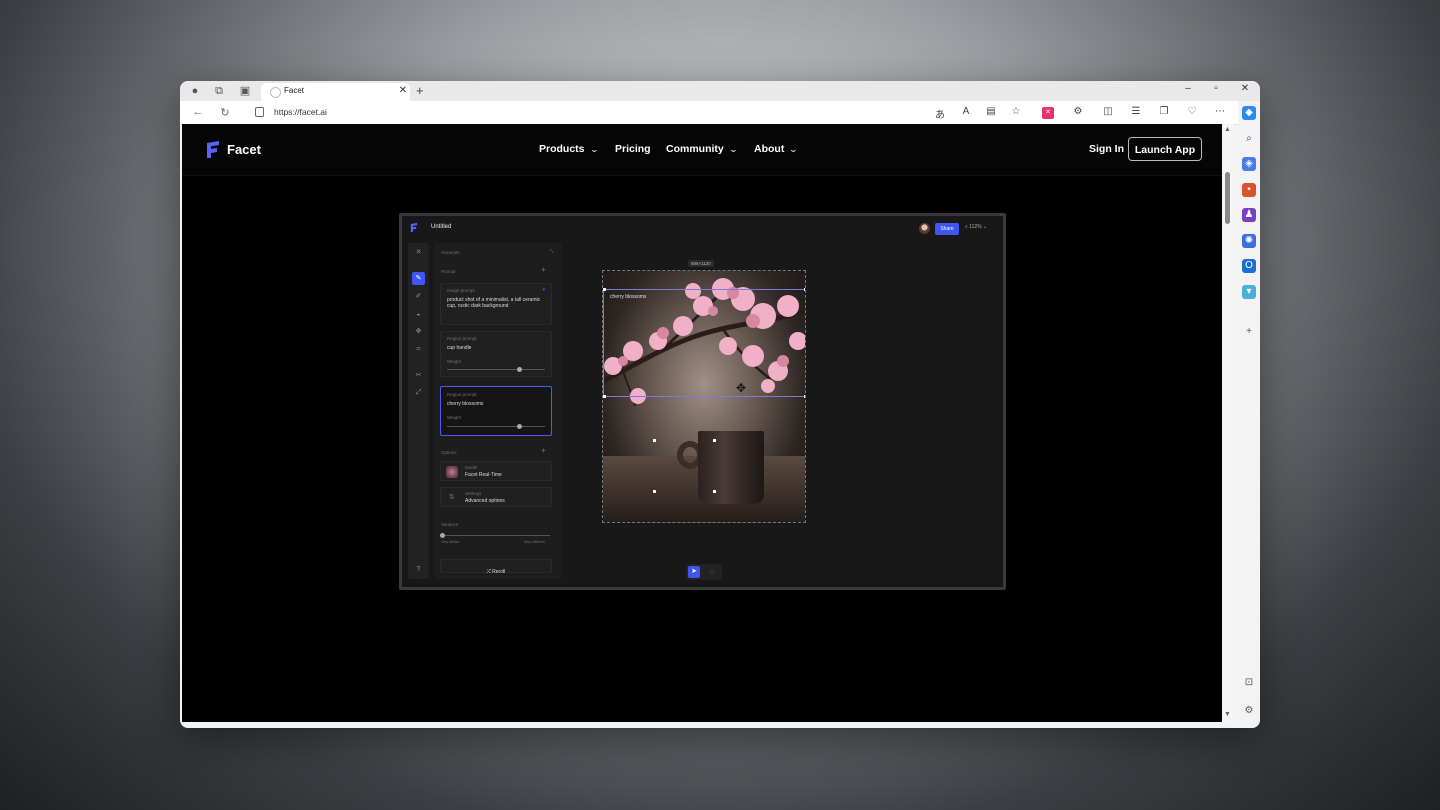  What do you see at coordinates (418, 569) in the screenshot?
I see `help-icon: ?` at bounding box center [418, 569].